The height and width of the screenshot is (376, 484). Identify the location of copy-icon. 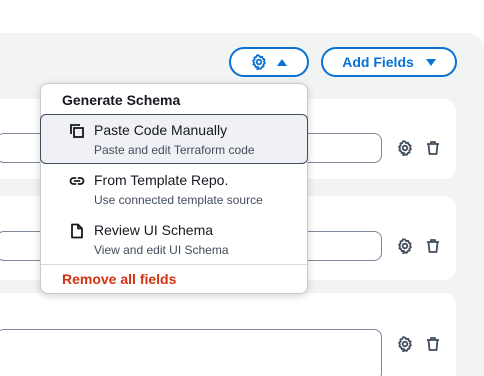
(77, 131).